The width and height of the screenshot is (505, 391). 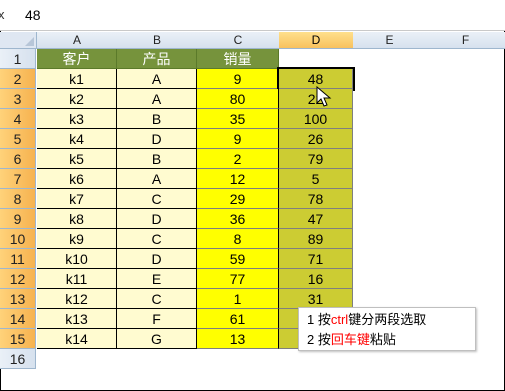 What do you see at coordinates (18, 159) in the screenshot?
I see `row-header-6: 6` at bounding box center [18, 159].